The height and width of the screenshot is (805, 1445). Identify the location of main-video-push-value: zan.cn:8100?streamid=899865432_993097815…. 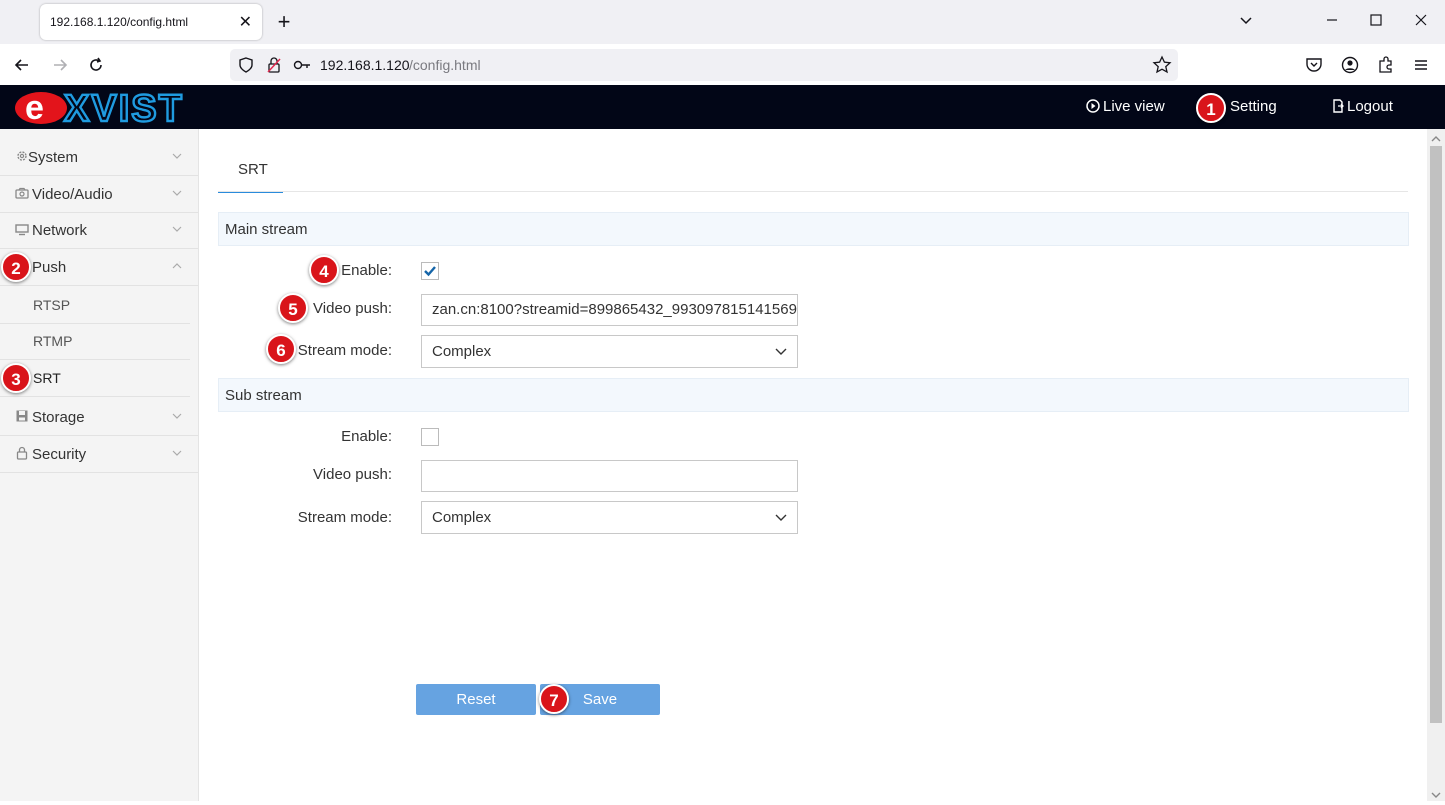
(614, 309).